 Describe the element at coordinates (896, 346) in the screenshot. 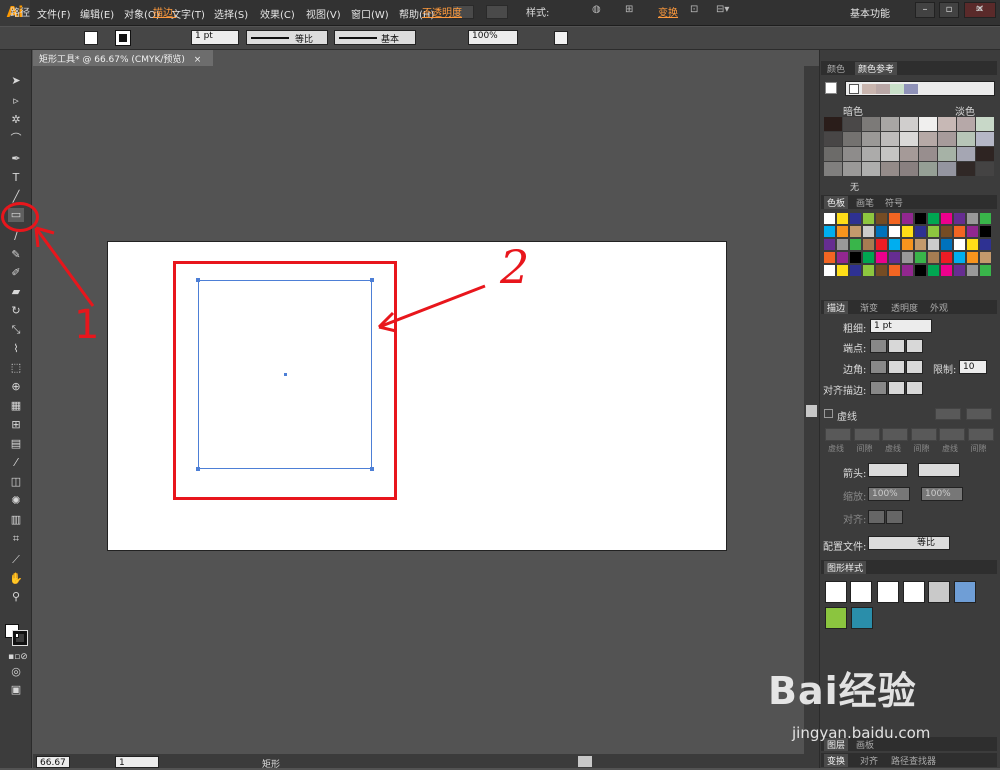

I see `round-cap-button` at that location.